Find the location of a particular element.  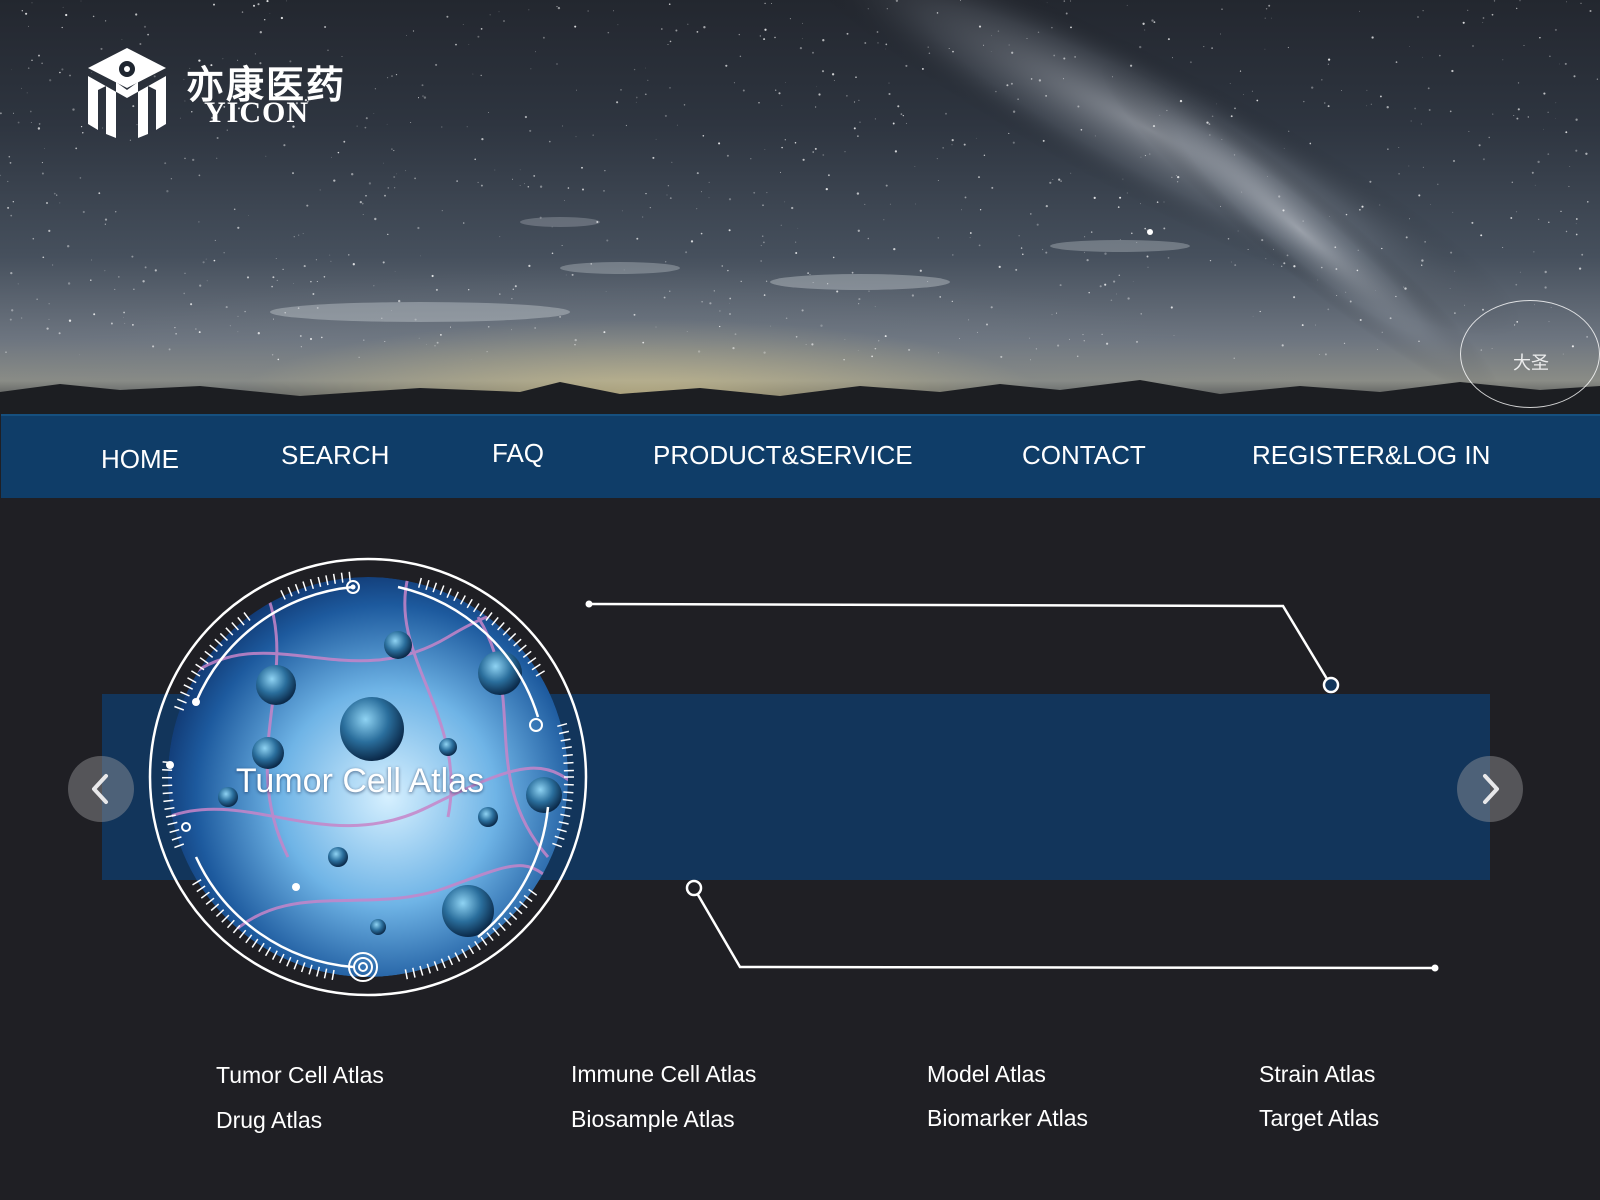

nav-faq: FAQ is located at coordinates (518, 453).